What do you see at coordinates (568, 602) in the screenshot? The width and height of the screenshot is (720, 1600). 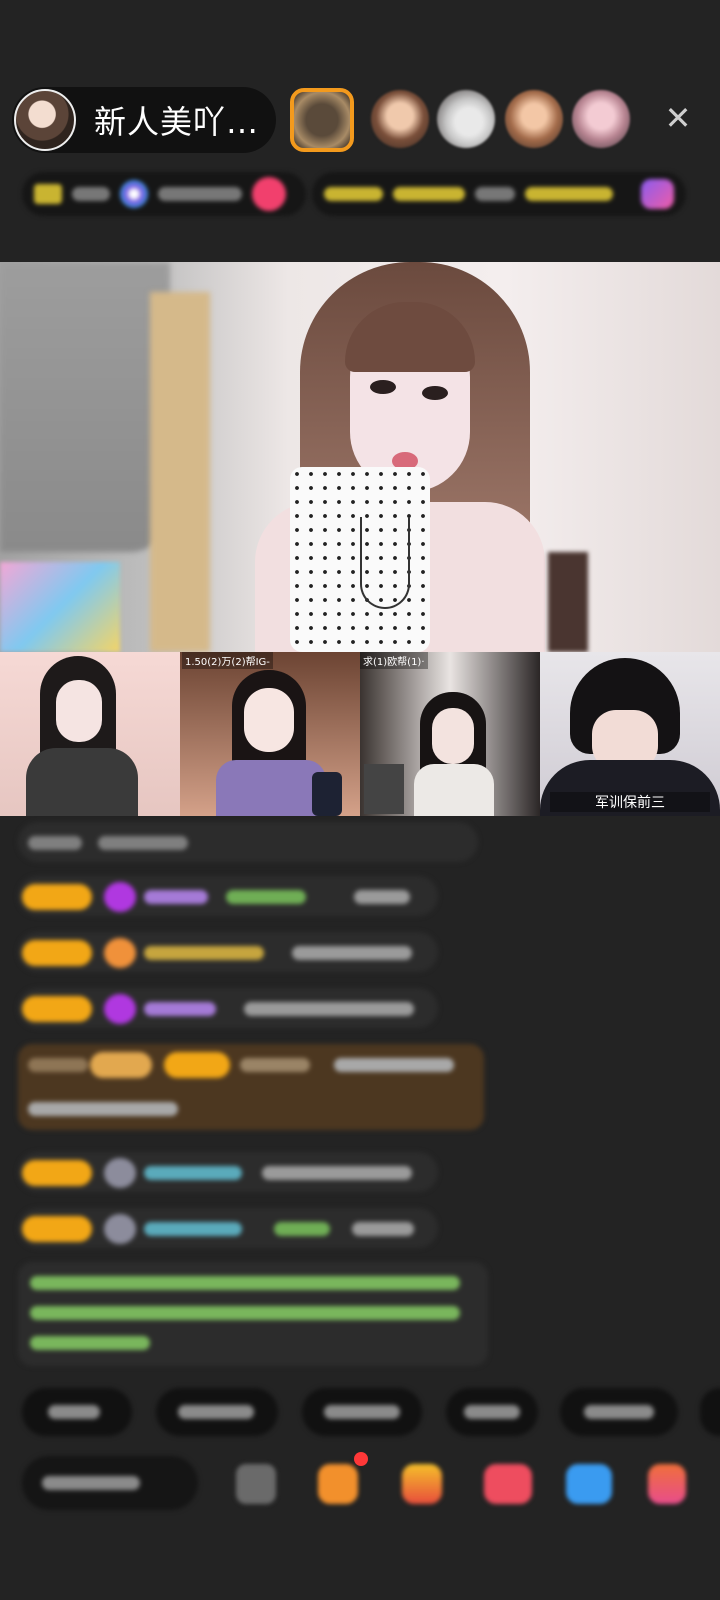 I see `chair-back-right` at bounding box center [568, 602].